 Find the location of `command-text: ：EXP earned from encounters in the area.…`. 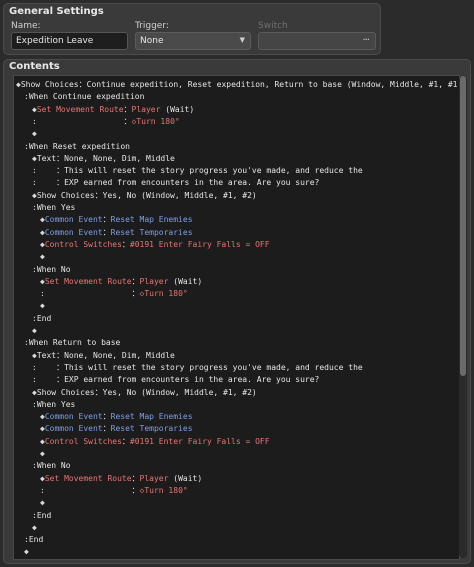

command-text: ：EXP earned from encounters in the area.… is located at coordinates (178, 183).